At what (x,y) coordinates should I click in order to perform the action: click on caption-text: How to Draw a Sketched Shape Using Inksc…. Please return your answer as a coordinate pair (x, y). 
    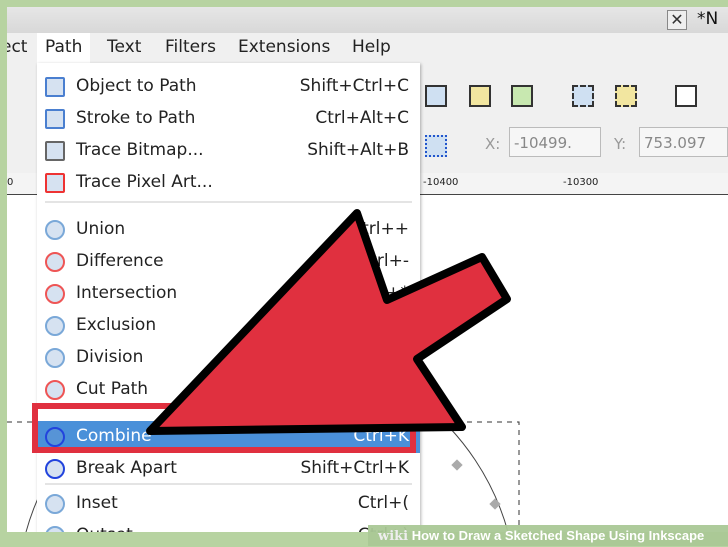
    Looking at the image, I should click on (558, 535).